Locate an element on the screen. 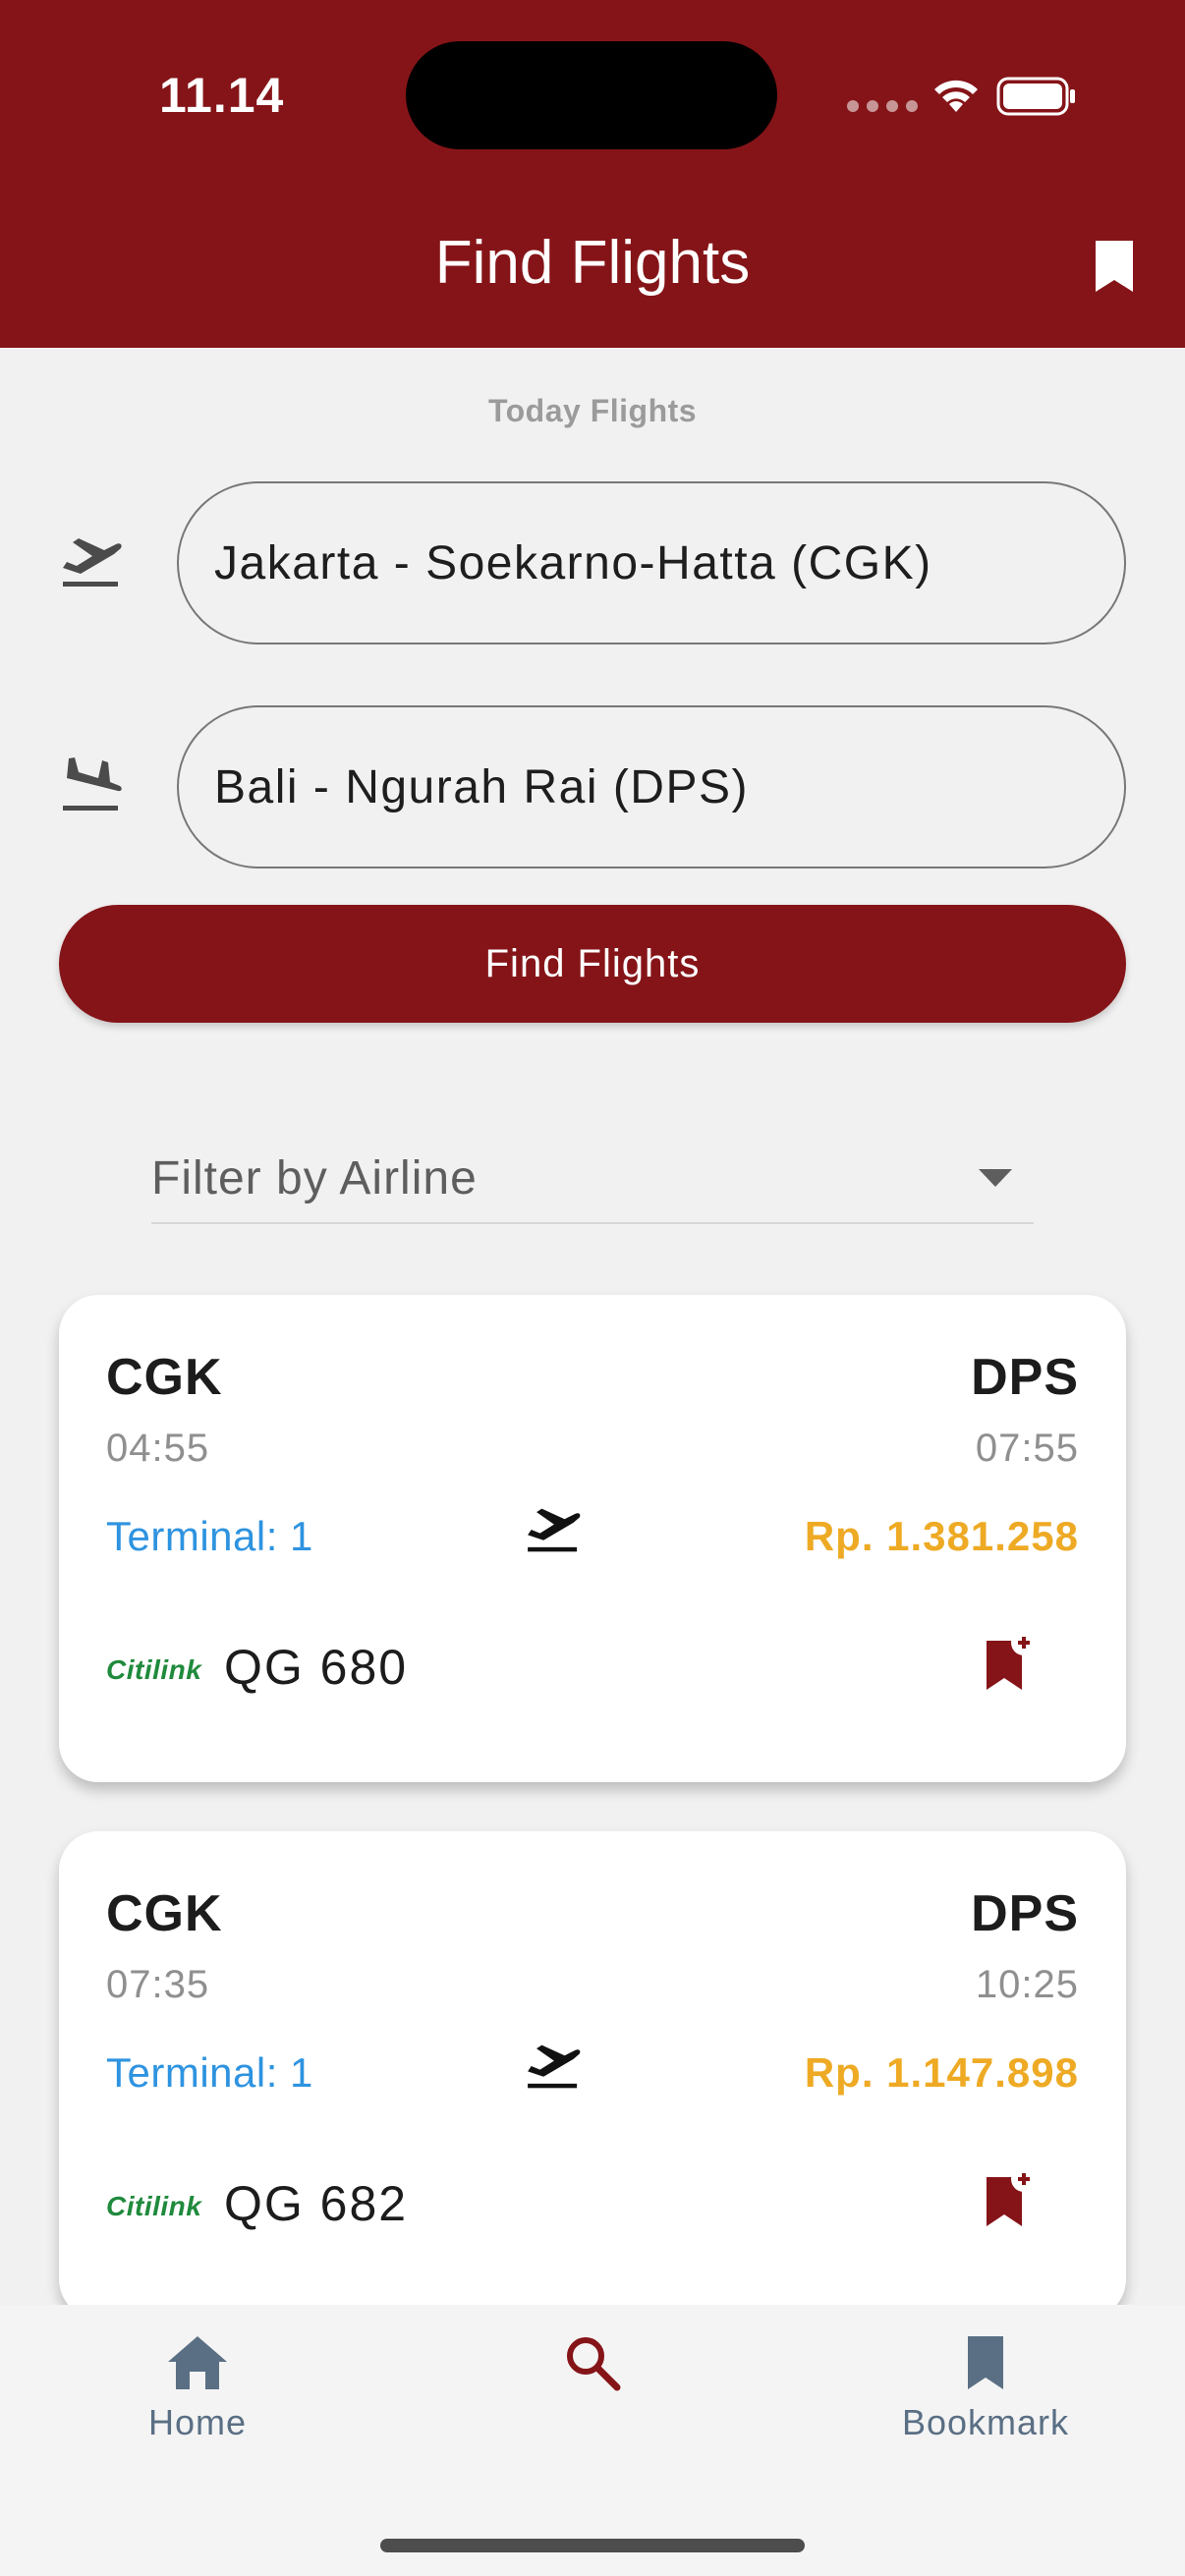 This screenshot has height=2576, width=1185. flight-number: QG 680 is located at coordinates (317, 1667).